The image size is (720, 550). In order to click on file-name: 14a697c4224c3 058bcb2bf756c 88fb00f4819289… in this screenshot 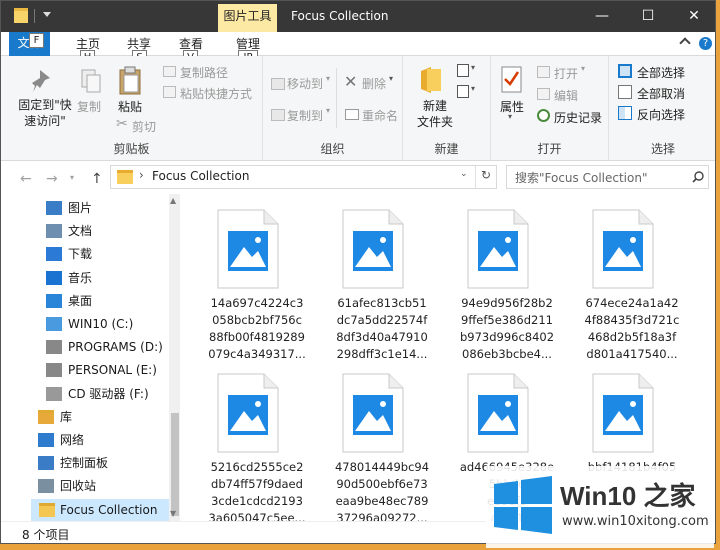, I will do `click(257, 329)`.